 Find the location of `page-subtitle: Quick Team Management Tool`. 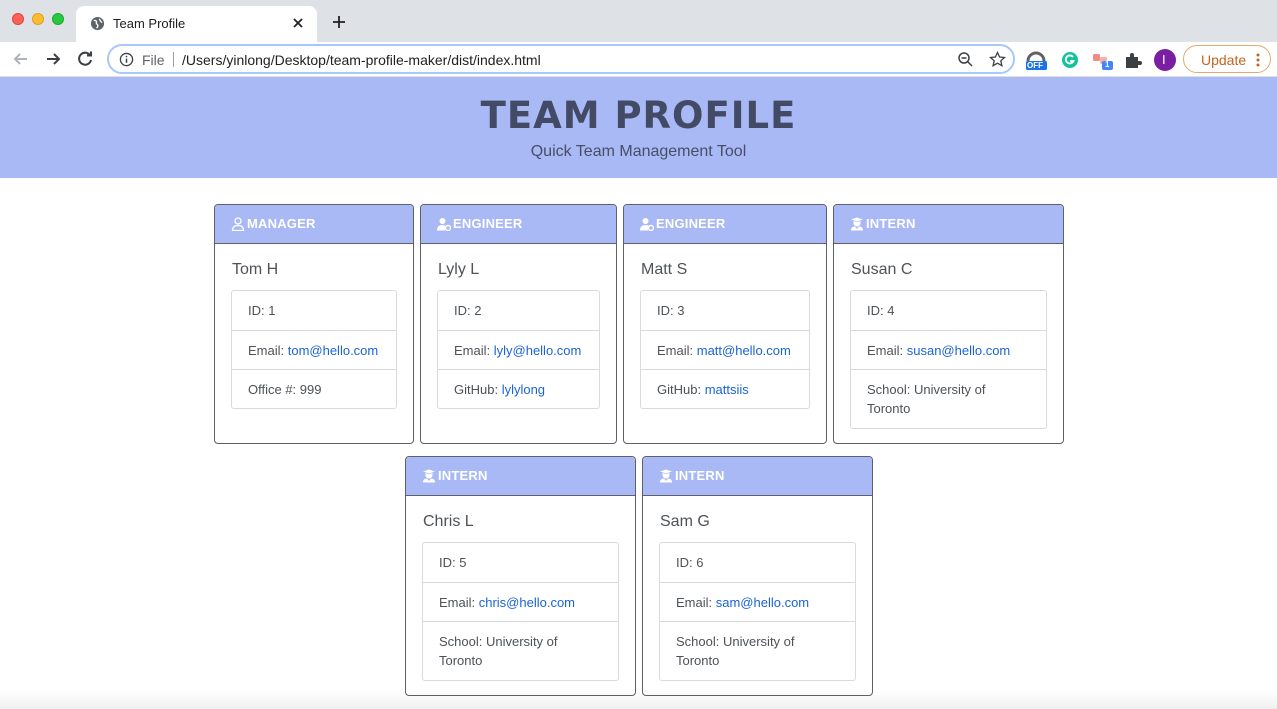

page-subtitle: Quick Team Management Tool is located at coordinates (638, 151).